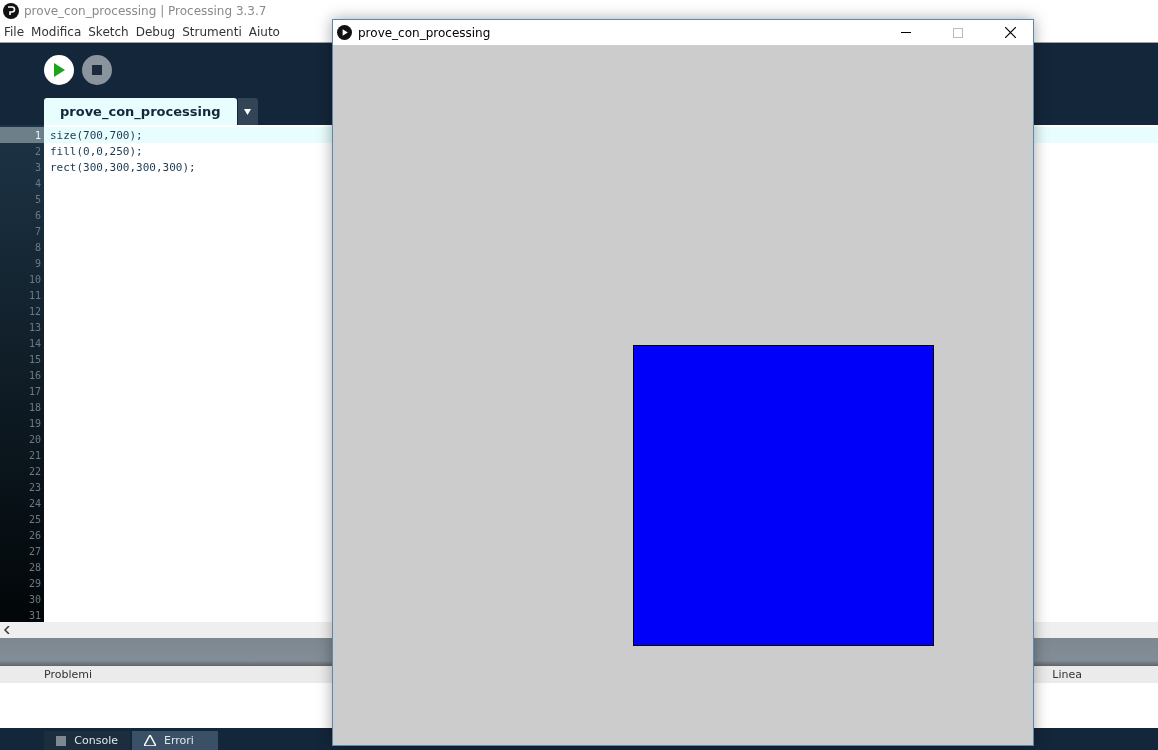 The height and width of the screenshot is (750, 1158). Describe the element at coordinates (37, 167) in the screenshot. I see `line-number: 3` at that location.